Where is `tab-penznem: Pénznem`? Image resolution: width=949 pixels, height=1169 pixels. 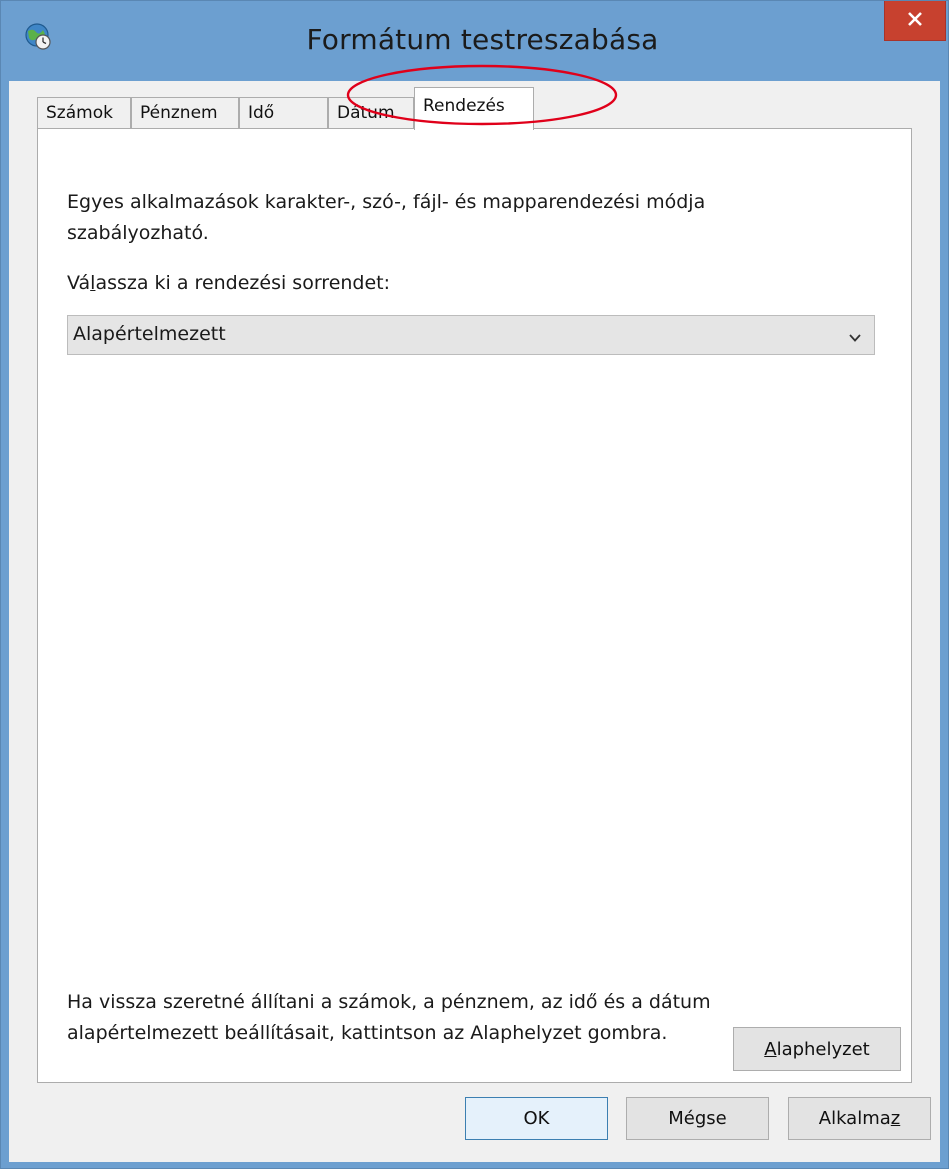
tab-penznem: Pénznem is located at coordinates (185, 113).